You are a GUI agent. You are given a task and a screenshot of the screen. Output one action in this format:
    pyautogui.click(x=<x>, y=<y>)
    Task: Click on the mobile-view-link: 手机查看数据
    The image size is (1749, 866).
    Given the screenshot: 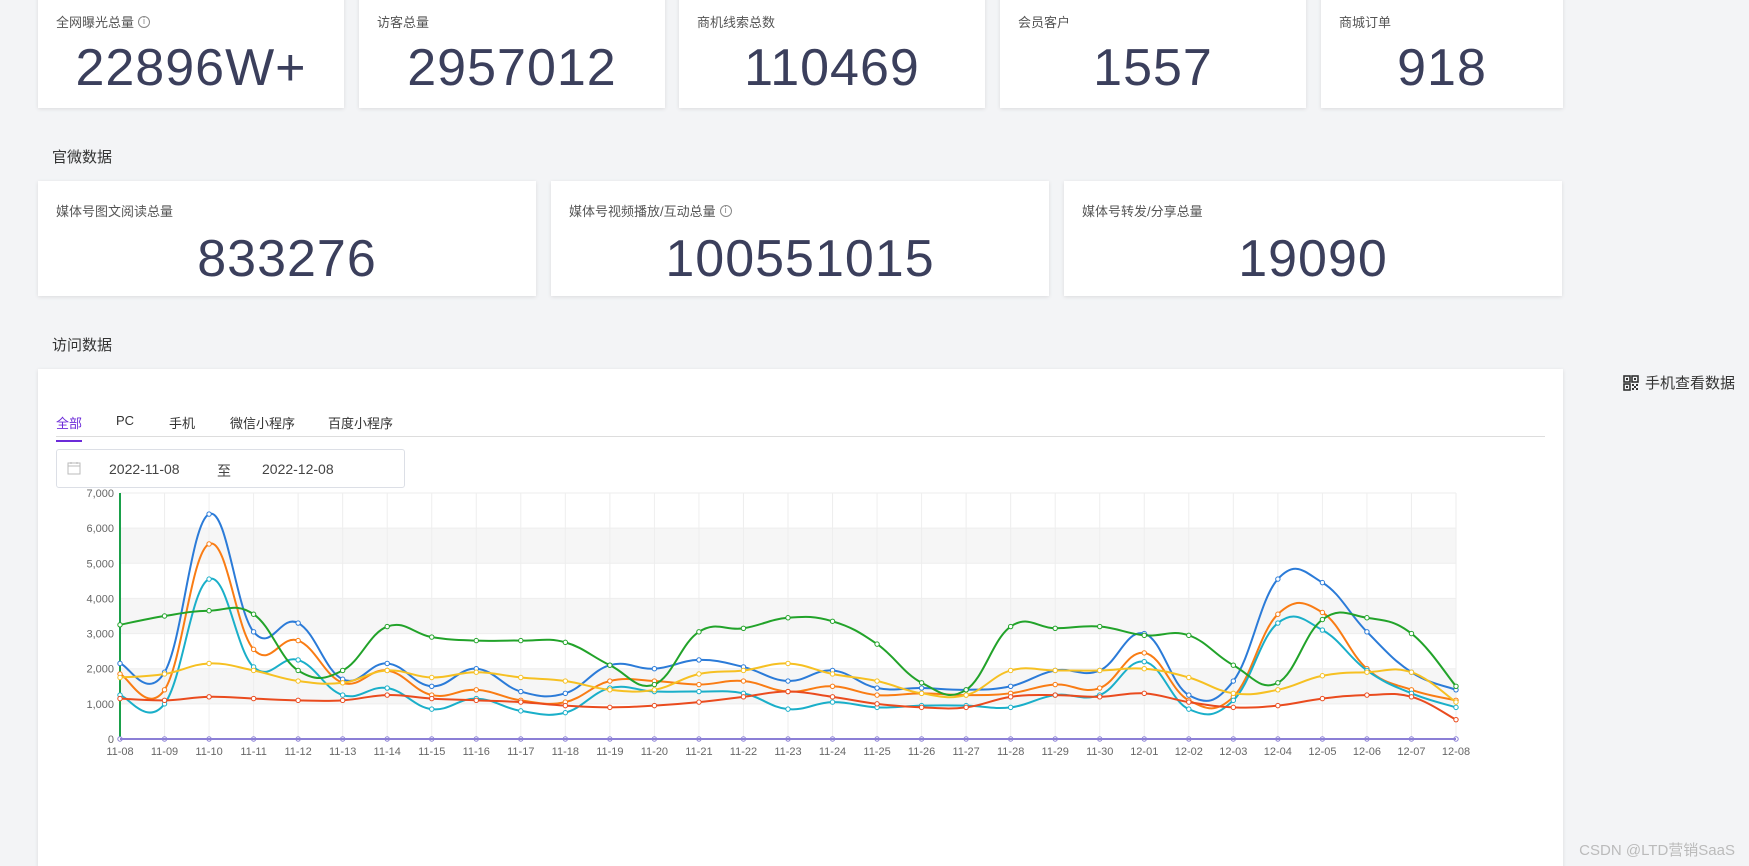 What is the action you would take?
    pyautogui.click(x=1679, y=382)
    